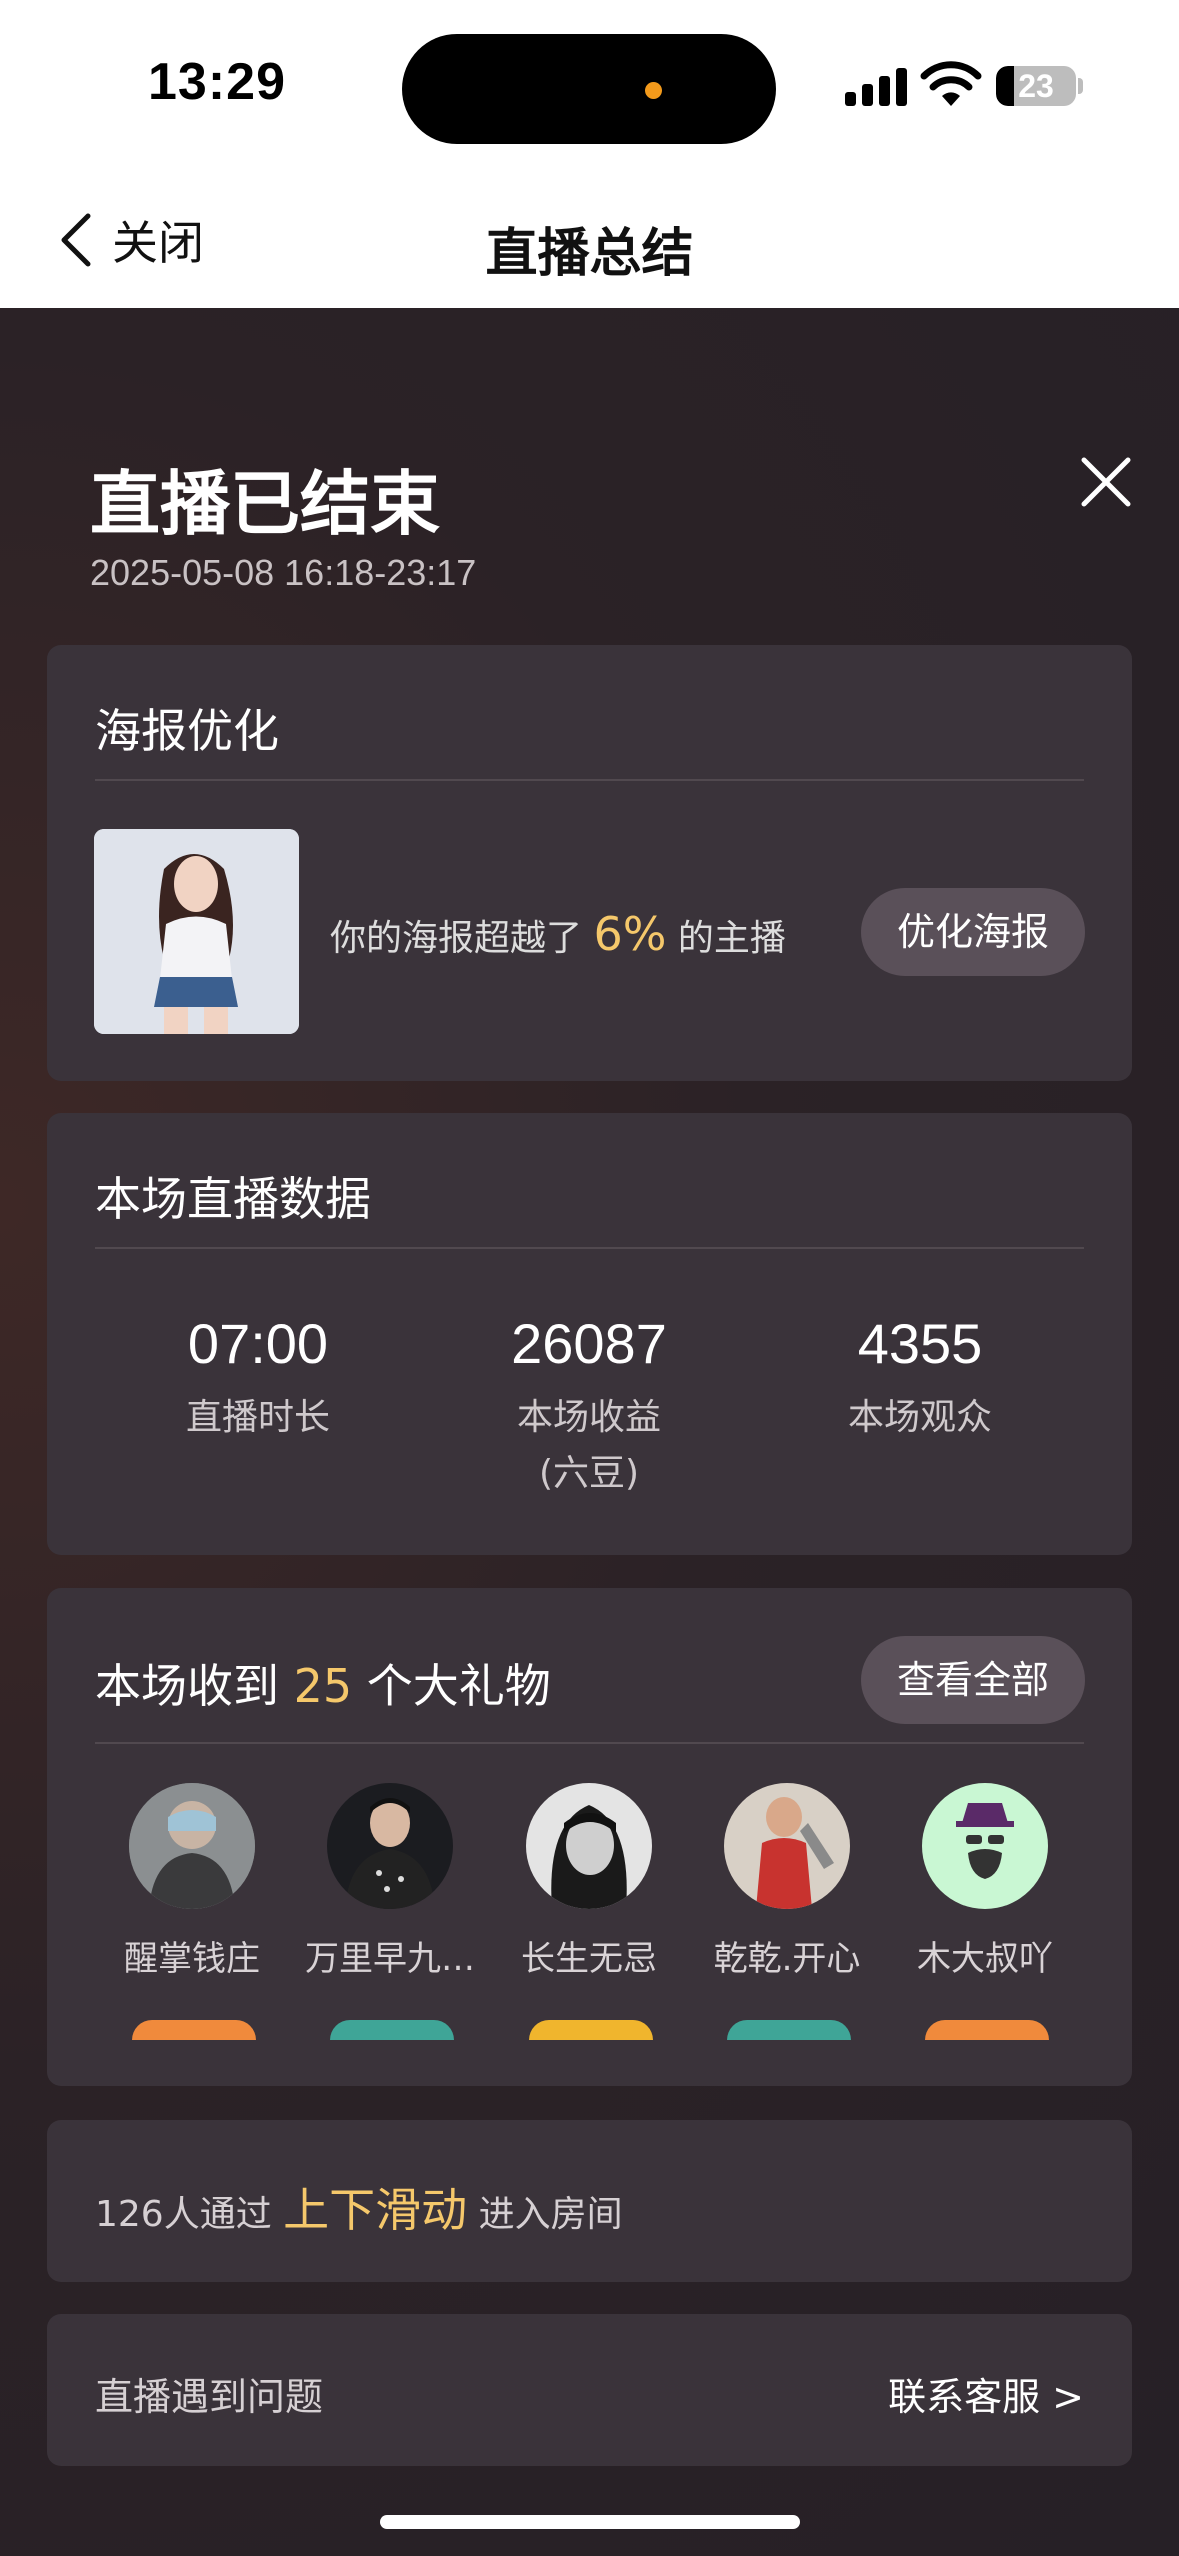 The image size is (1179, 2556). What do you see at coordinates (187, 1686) in the screenshot?
I see `gifts-title-prefix: 本场收到` at bounding box center [187, 1686].